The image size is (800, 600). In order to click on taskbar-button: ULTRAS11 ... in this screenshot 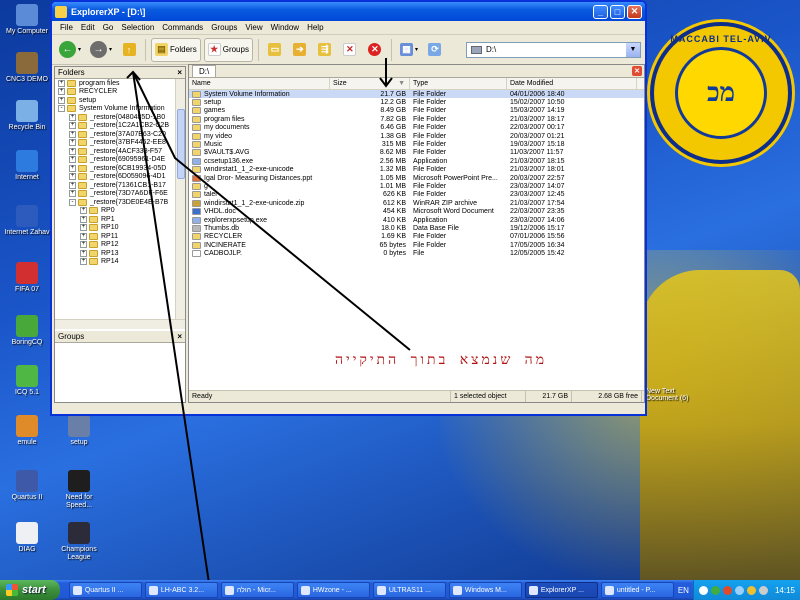, I will do `click(409, 590)`.